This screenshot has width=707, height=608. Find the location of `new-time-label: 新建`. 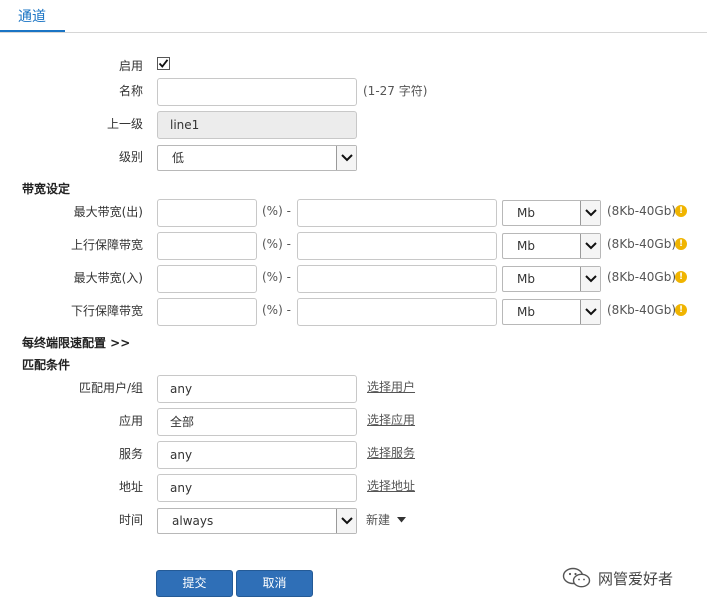

new-time-label: 新建 is located at coordinates (378, 520).